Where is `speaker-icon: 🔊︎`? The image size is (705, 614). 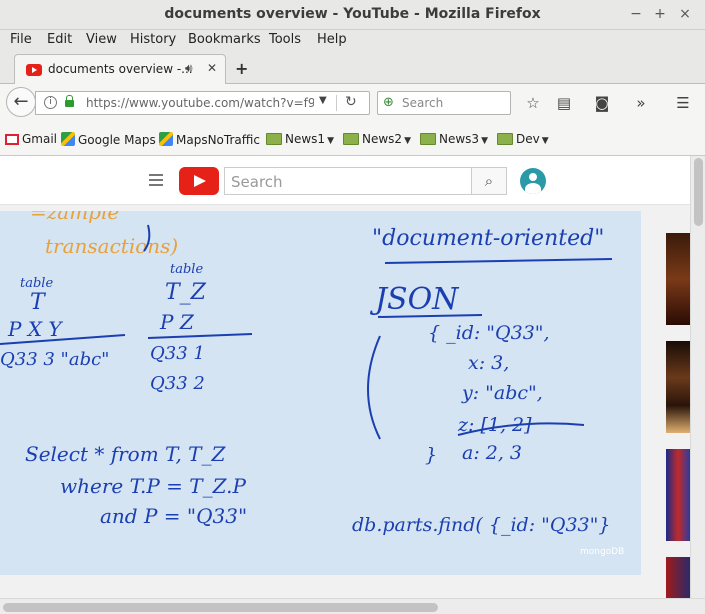
speaker-icon: 🔊︎ is located at coordinates (189, 68).